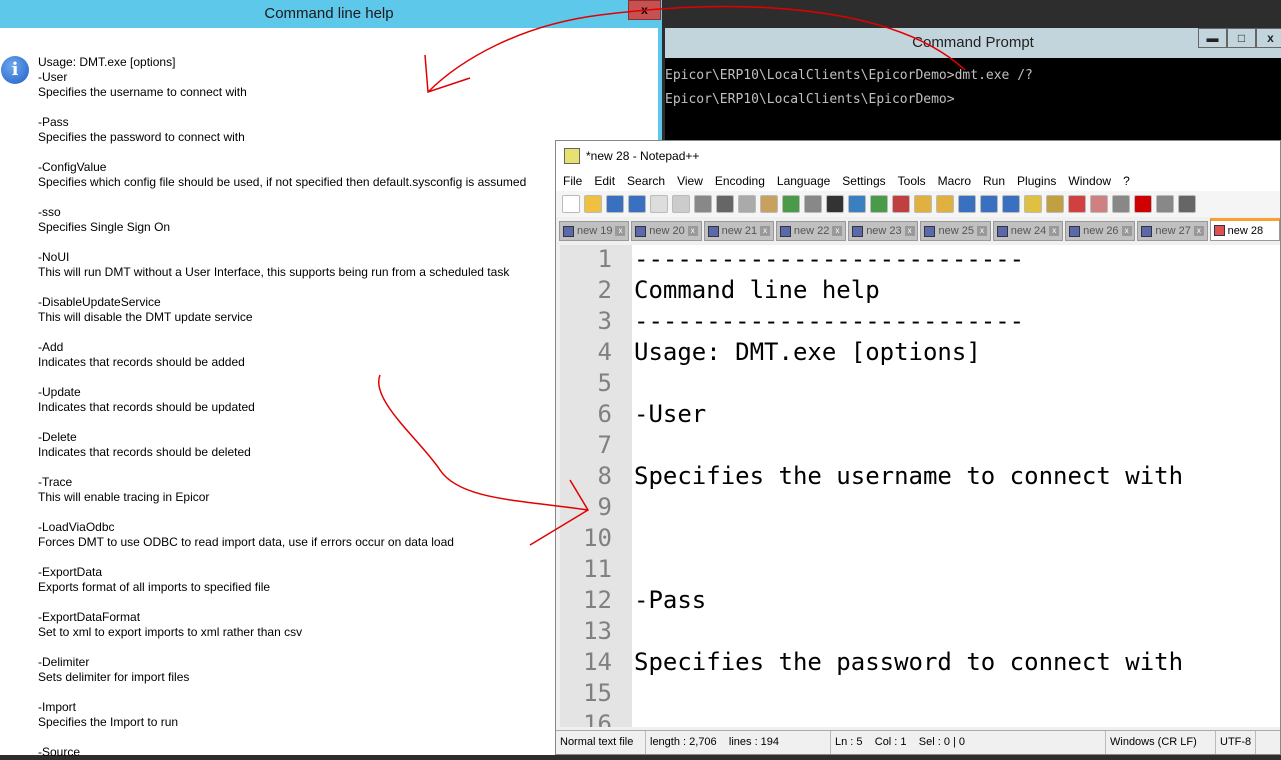 The image size is (1281, 760). What do you see at coordinates (1121, 204) in the screenshot?
I see `monitor-icon` at bounding box center [1121, 204].